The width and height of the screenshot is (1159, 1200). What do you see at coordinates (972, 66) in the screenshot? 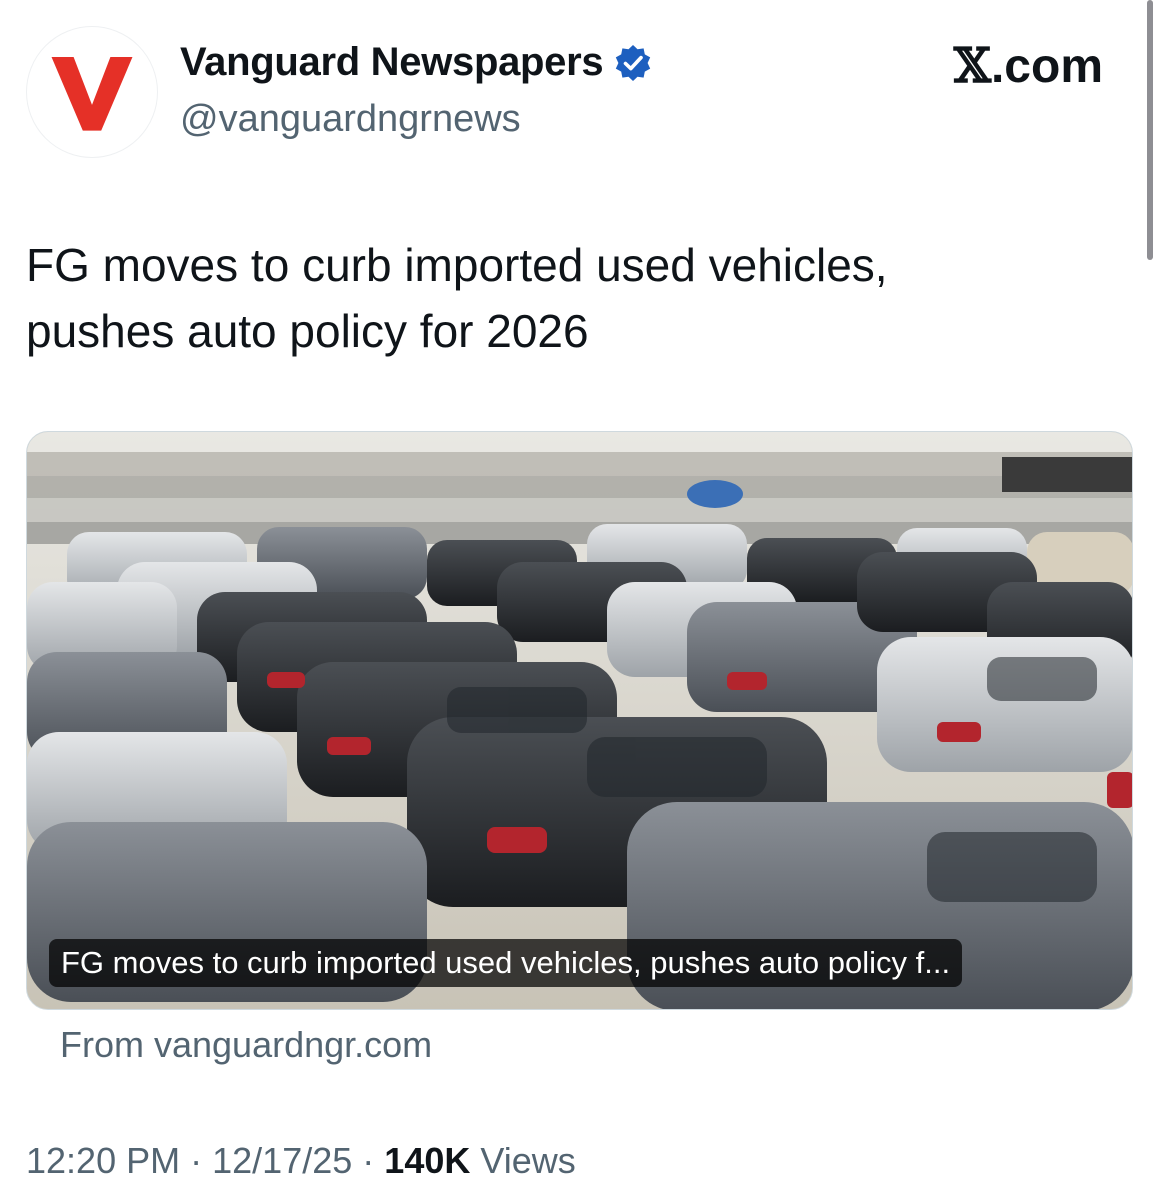
I see `x-logo-icon: 𝕏` at bounding box center [972, 66].